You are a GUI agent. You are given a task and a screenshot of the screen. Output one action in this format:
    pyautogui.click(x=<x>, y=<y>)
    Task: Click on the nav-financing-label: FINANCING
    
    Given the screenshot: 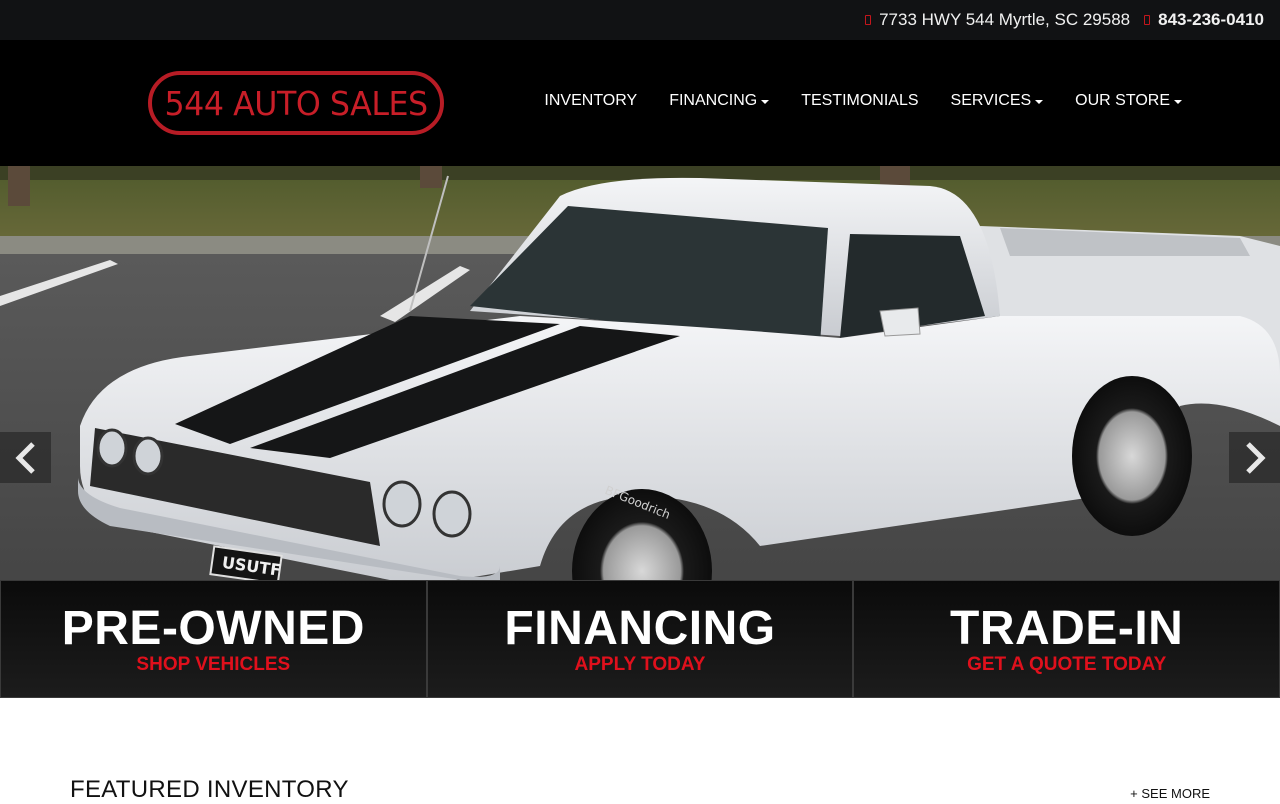 What is the action you would take?
    pyautogui.click(x=713, y=100)
    